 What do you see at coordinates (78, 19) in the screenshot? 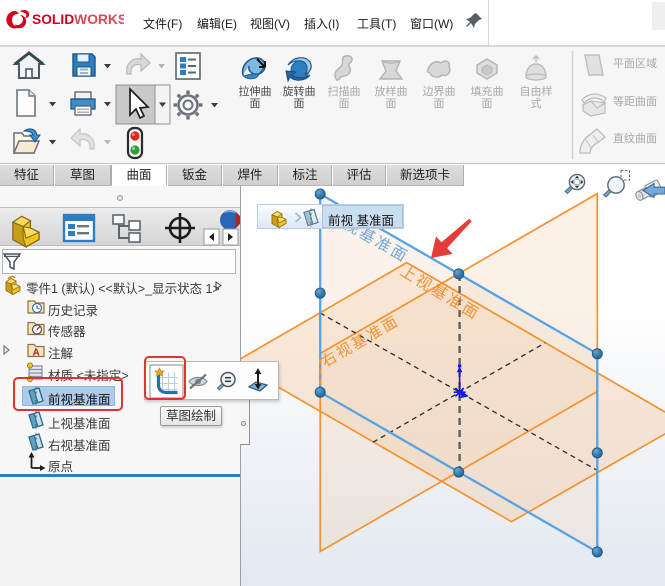
I see `svg-text: SOLIDWORKS` at bounding box center [78, 19].